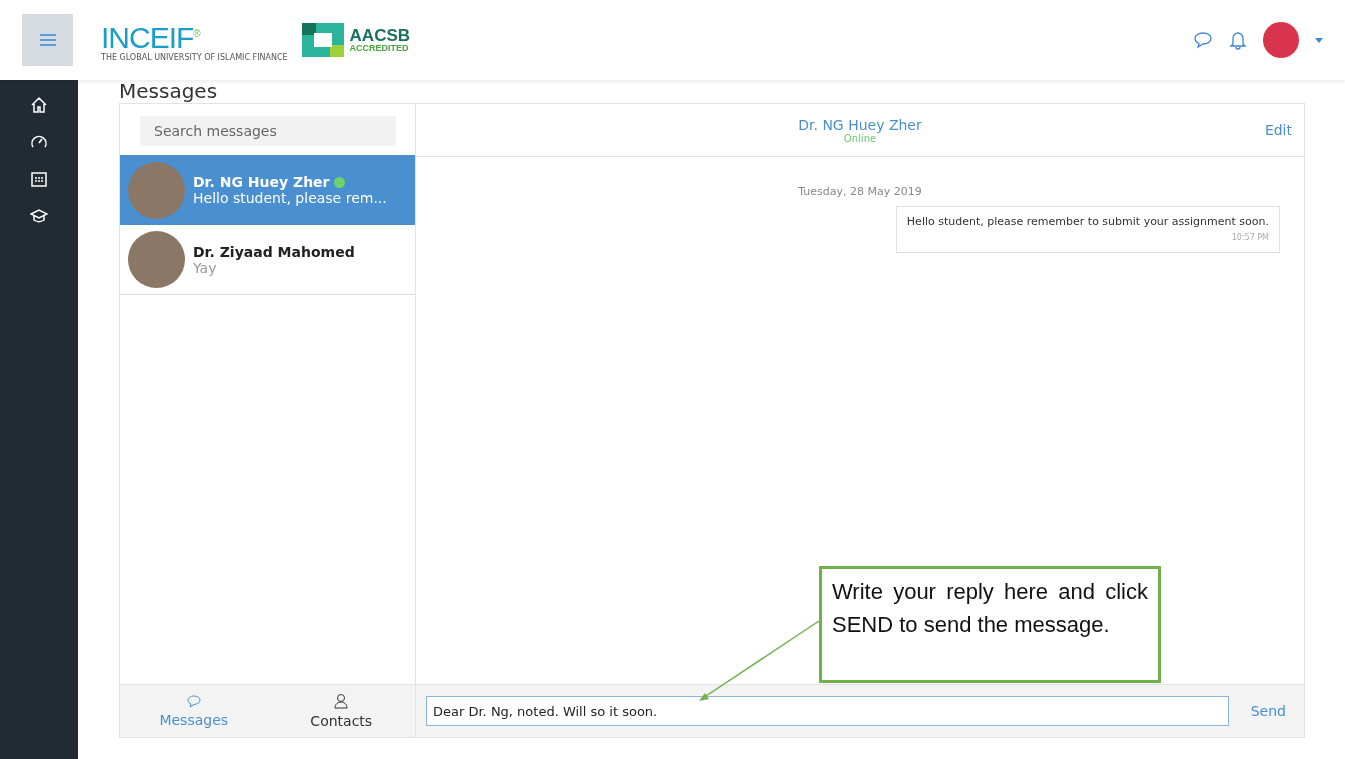  What do you see at coordinates (990, 624) in the screenshot?
I see `callout-note: Write your reply here and click SEND to send the message.` at bounding box center [990, 624].